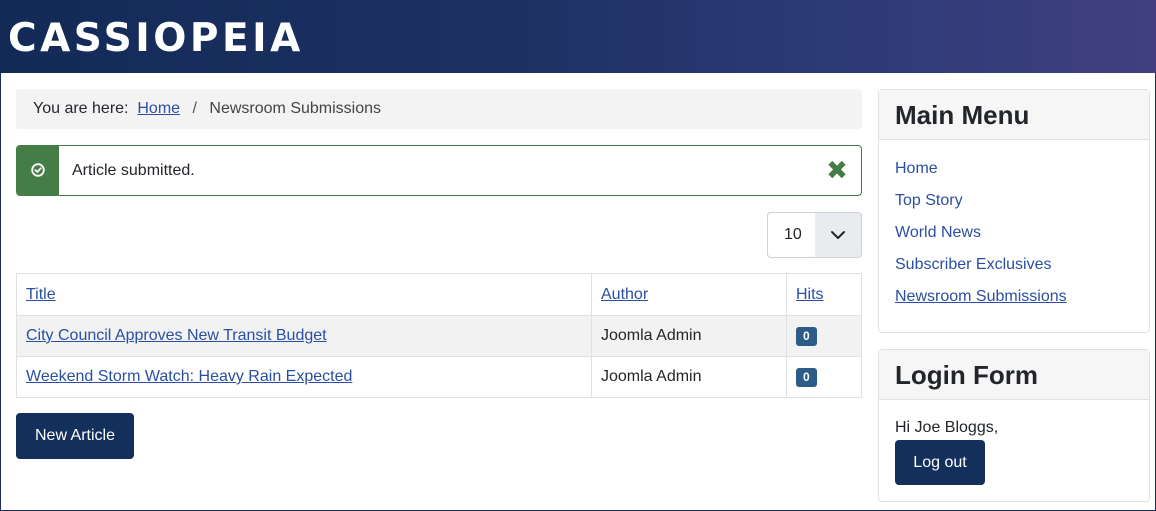 Image resolution: width=1156 pixels, height=511 pixels. Describe the element at coordinates (1022, 169) in the screenshot. I see `menu-item-home: Home` at that location.